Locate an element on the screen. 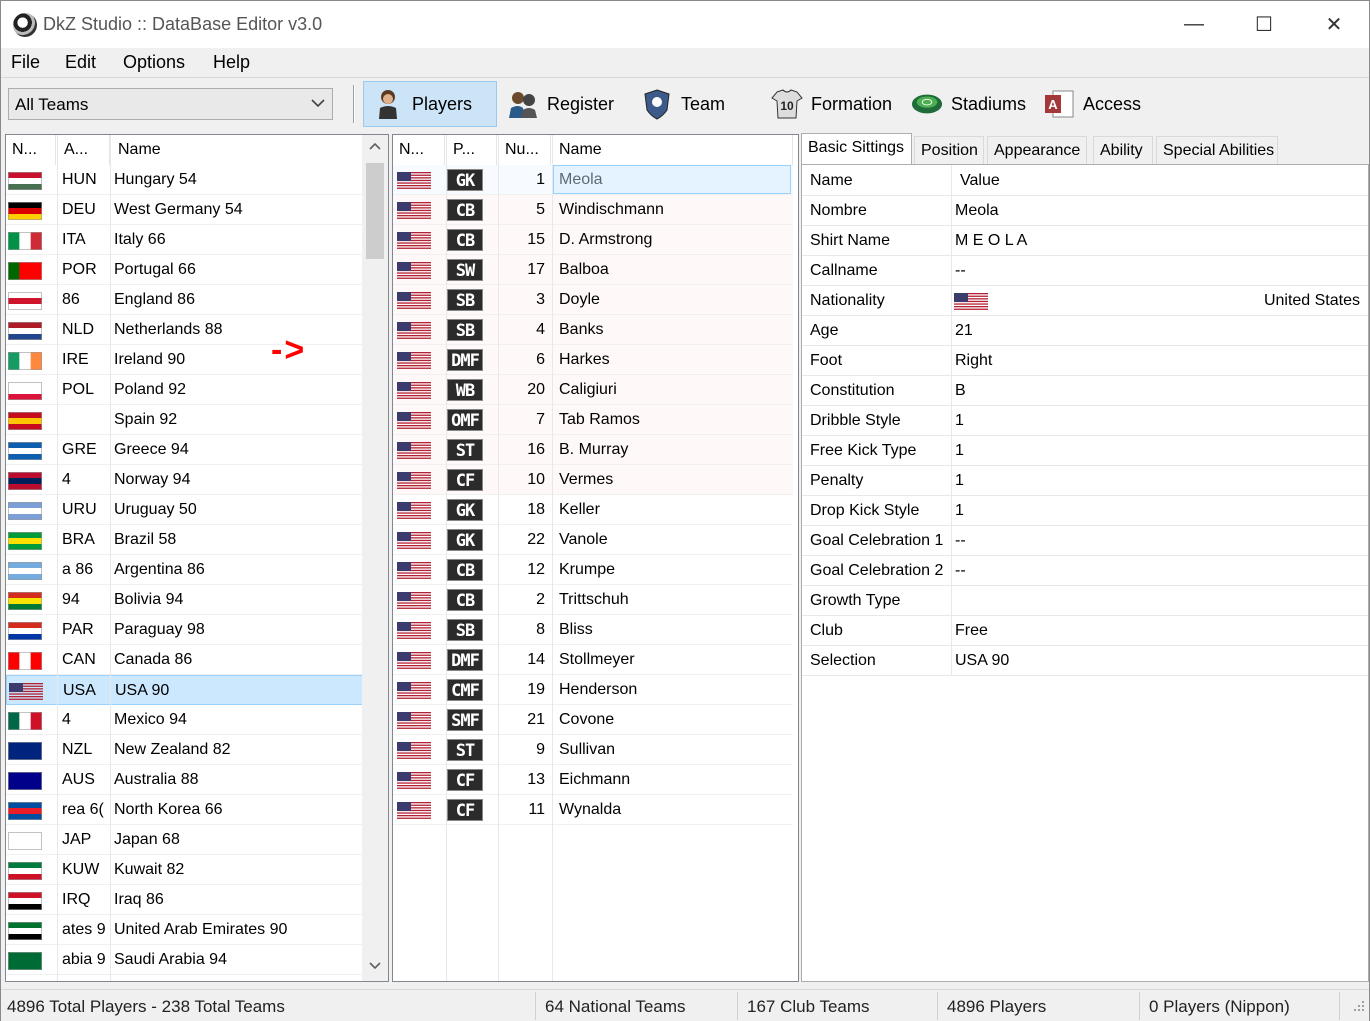  team-row: DEU West Germany 54 is located at coordinates (185, 210).